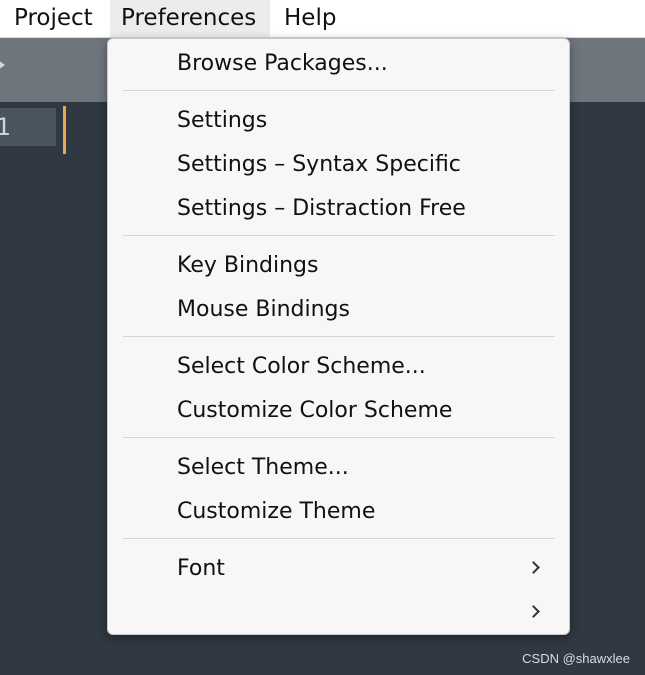 The image size is (645, 675). I want to click on menu-item-font: Font, so click(338, 569).